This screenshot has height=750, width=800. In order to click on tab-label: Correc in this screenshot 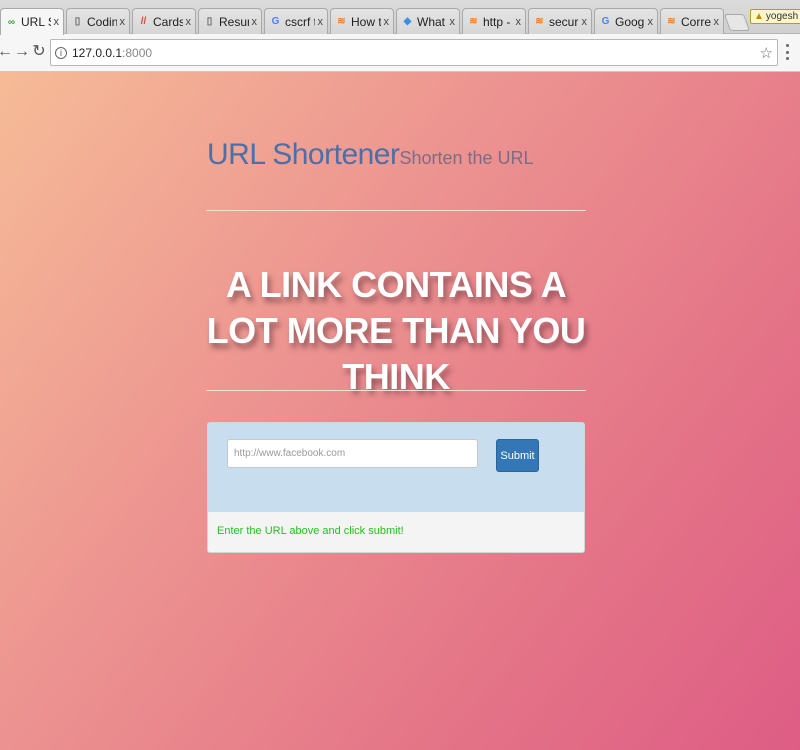, I will do `click(696, 21)`.